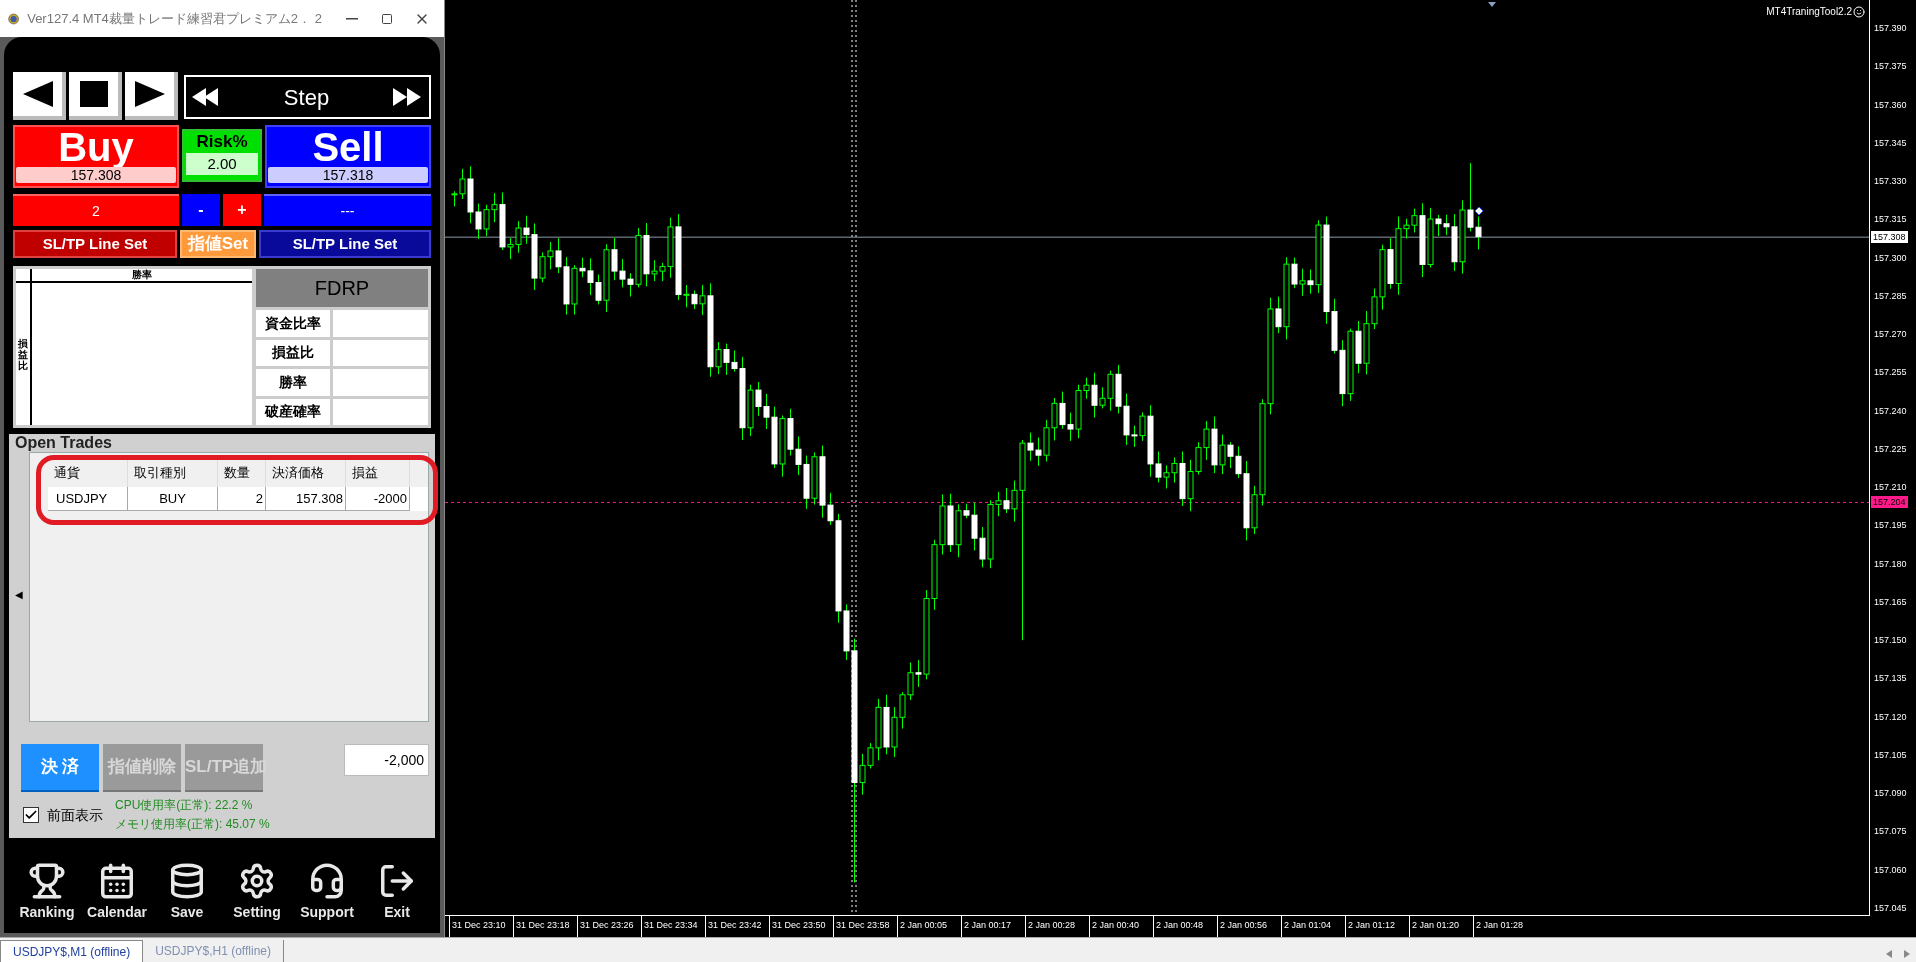 This screenshot has height=962, width=1916. What do you see at coordinates (184, 805) in the screenshot?
I see `usage-text: CPU使用率(正常): 22.2 %` at bounding box center [184, 805].